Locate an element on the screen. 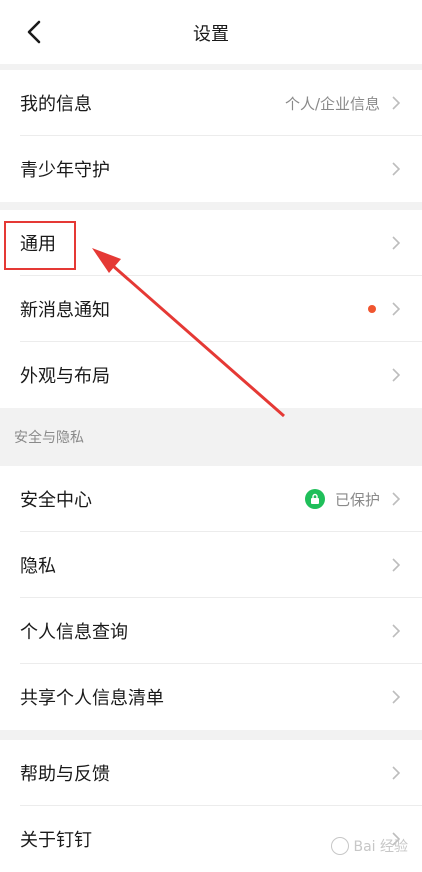 This screenshot has width=422, height=872. row-security-center: 安全中心 已保护 is located at coordinates (211, 499).